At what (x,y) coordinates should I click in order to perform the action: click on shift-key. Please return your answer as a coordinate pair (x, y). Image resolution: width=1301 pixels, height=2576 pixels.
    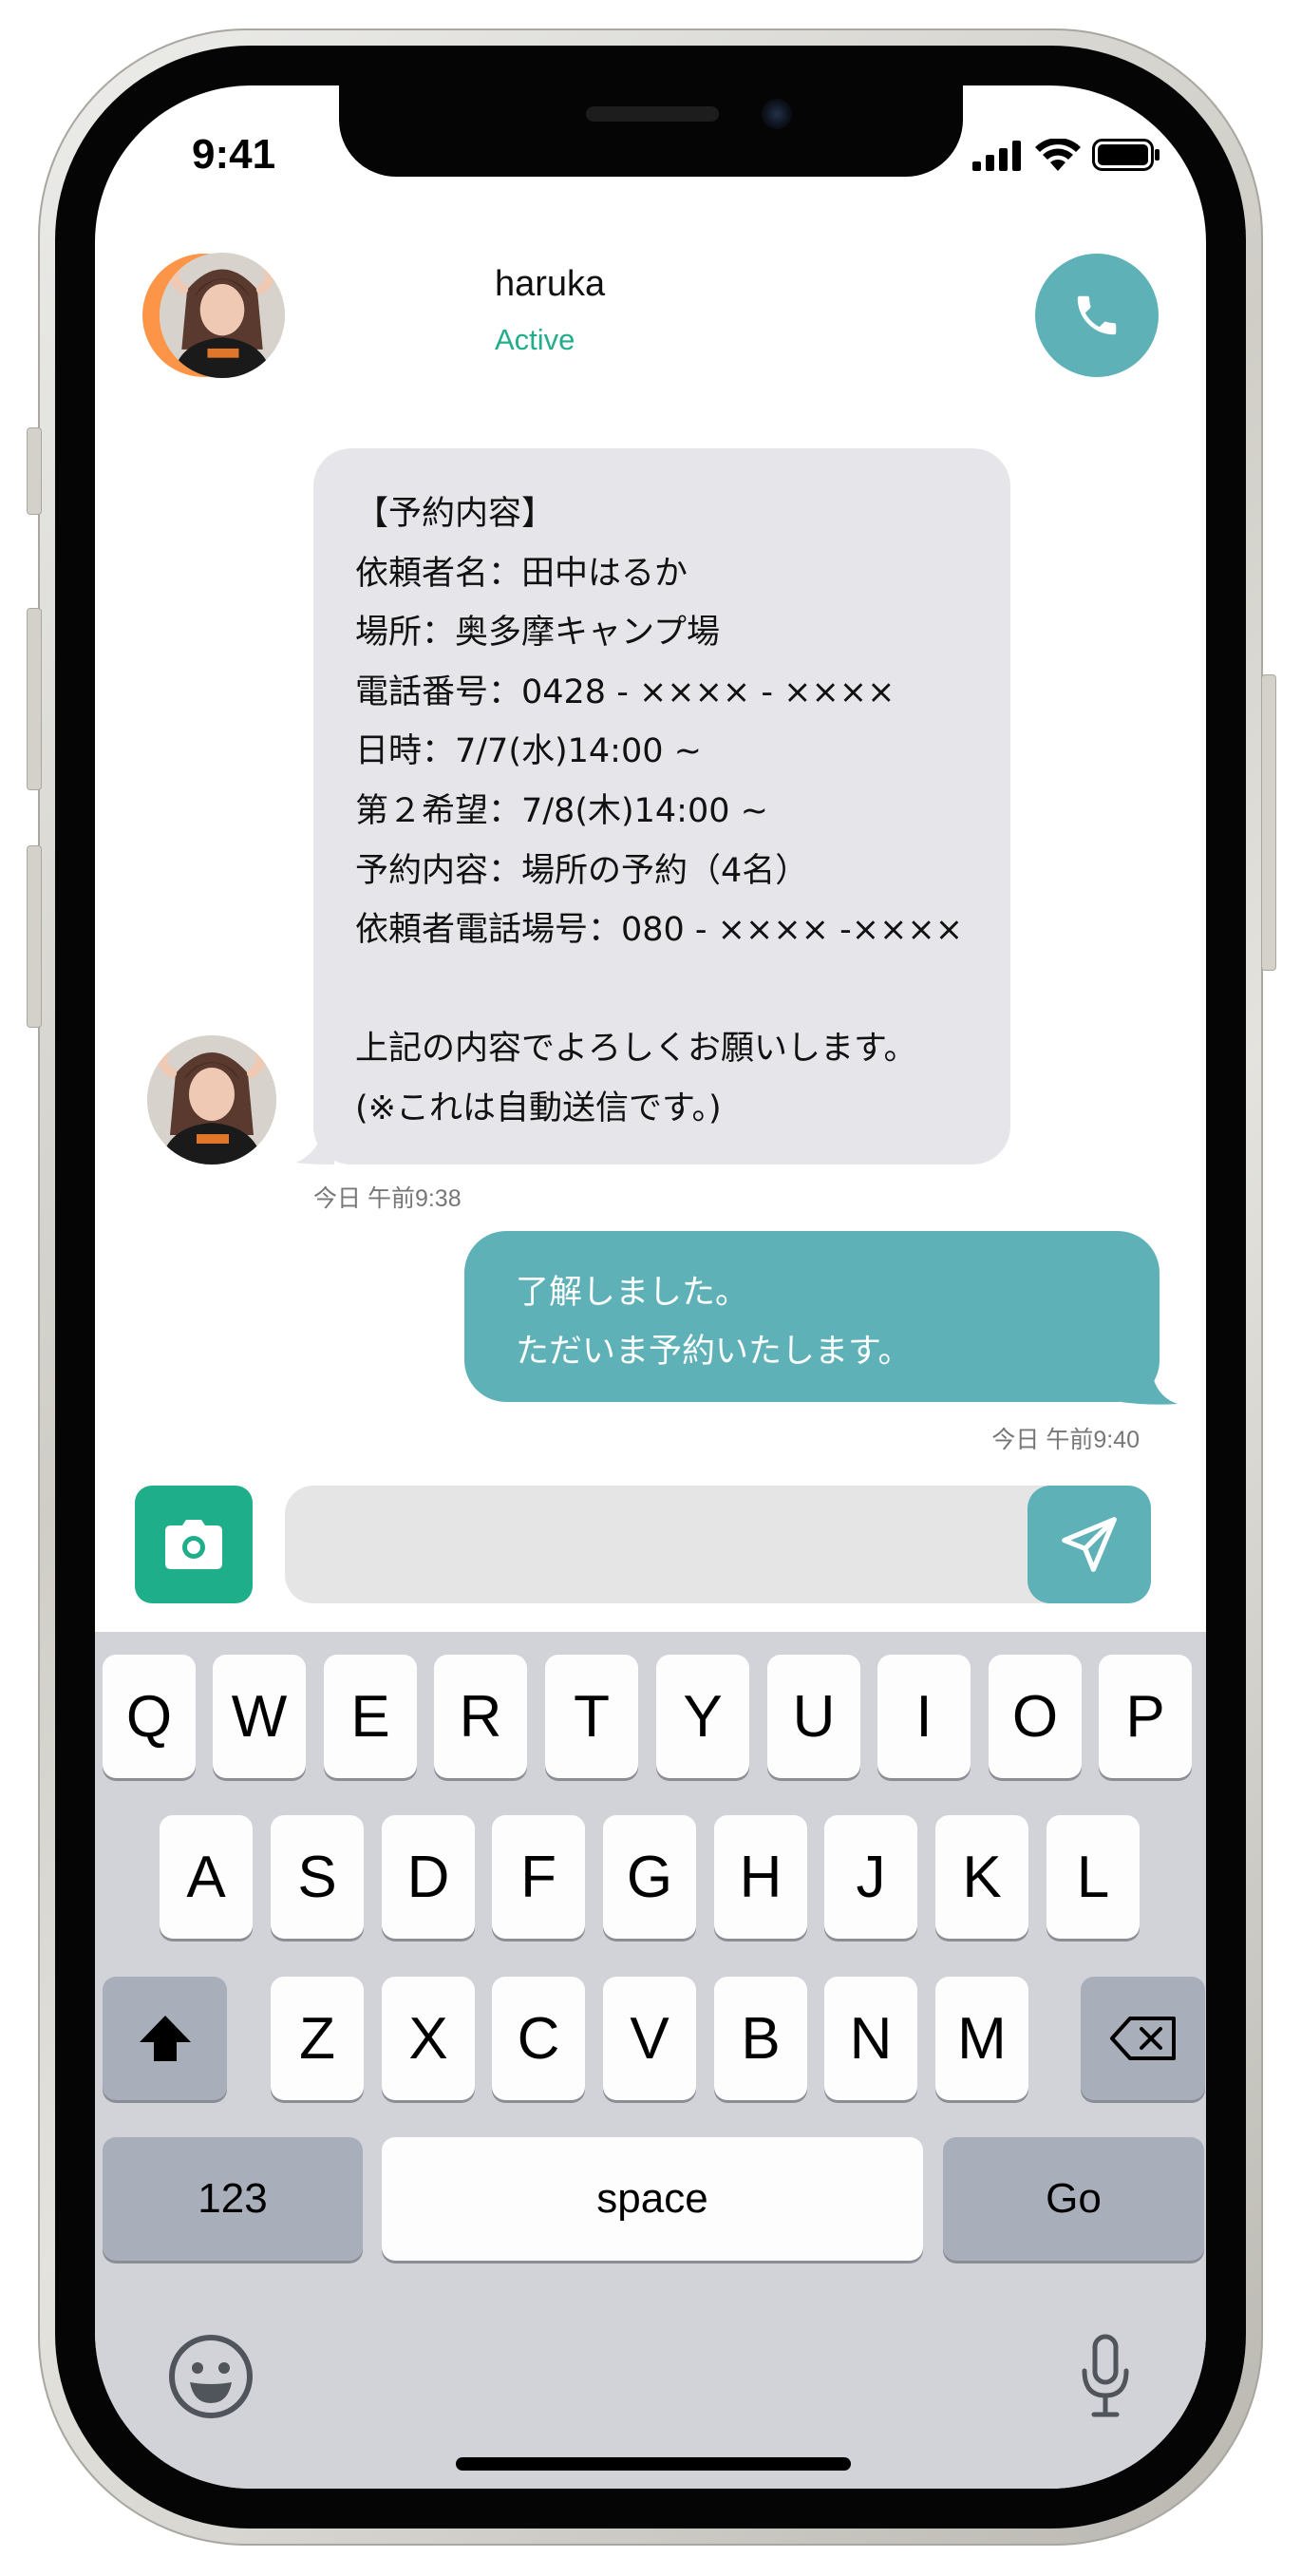
    Looking at the image, I should click on (165, 2039).